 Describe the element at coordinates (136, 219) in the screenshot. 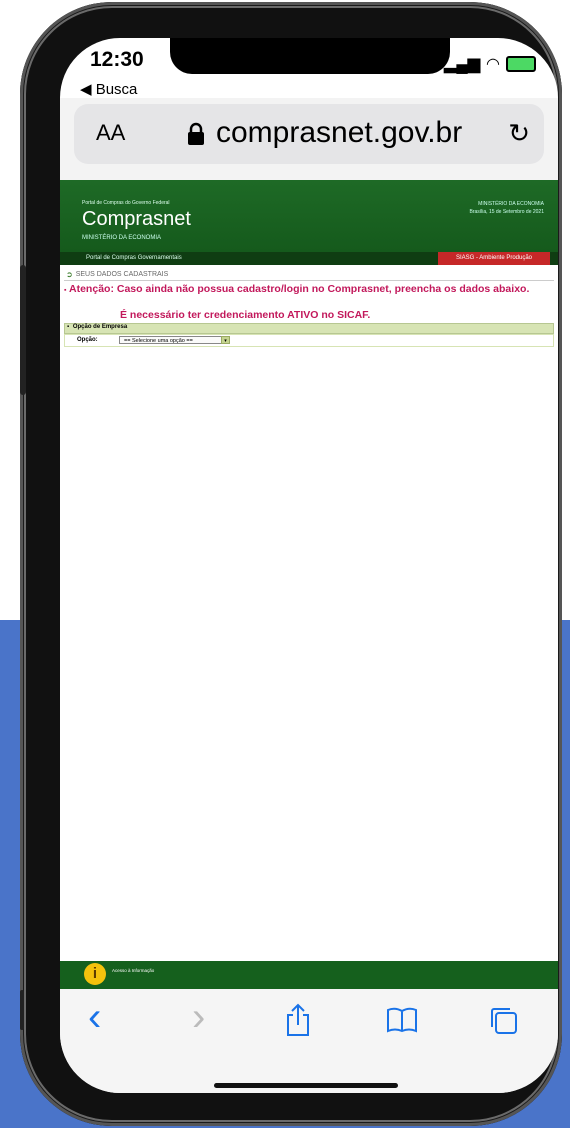

I see `site-title: Comprasnet` at that location.